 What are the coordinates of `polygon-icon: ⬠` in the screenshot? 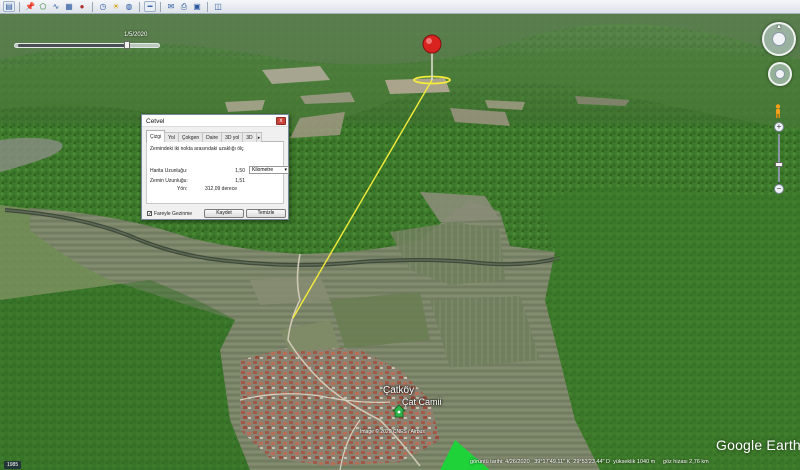 It's located at (43, 6).